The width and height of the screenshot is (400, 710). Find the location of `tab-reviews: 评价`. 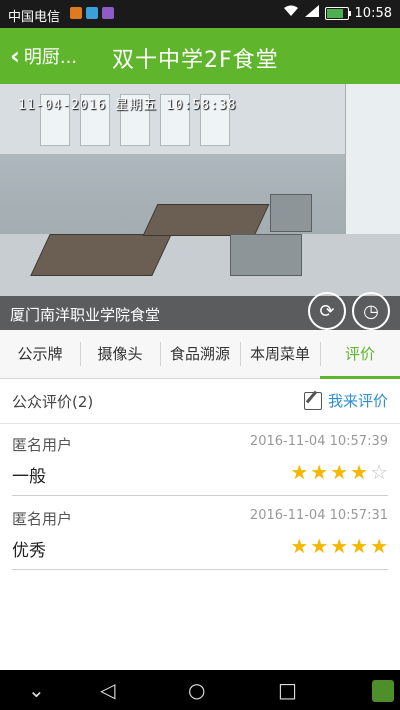

tab-reviews: 评价 is located at coordinates (360, 354).